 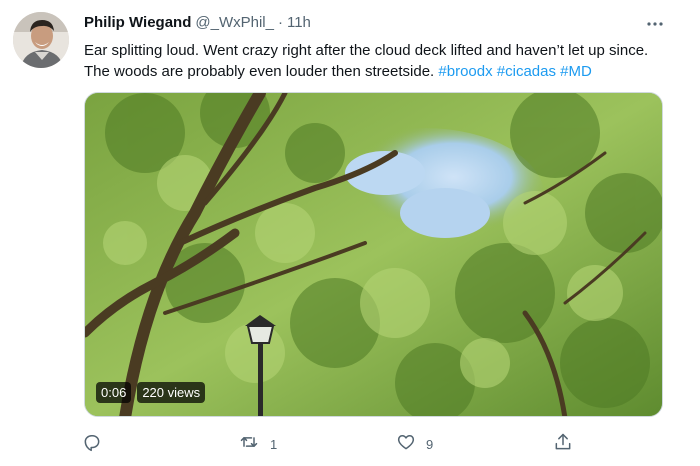 I want to click on hashtag-link: #MD, so click(x=576, y=71).